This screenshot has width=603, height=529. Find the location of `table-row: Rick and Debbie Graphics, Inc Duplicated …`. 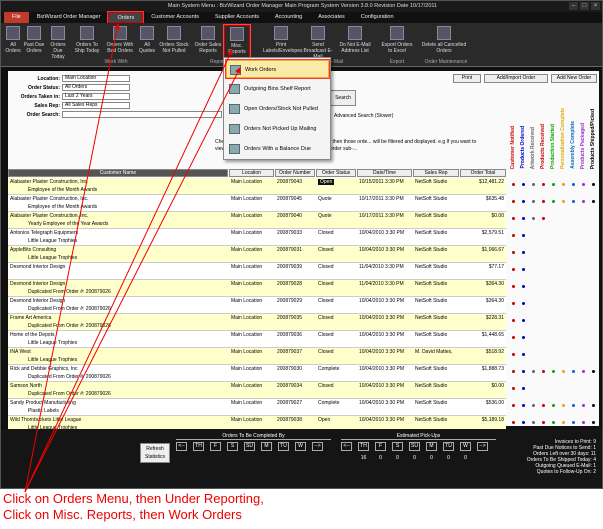

table-row: Rick and Debbie Graphics, Inc Duplicated … is located at coordinates (257, 373).